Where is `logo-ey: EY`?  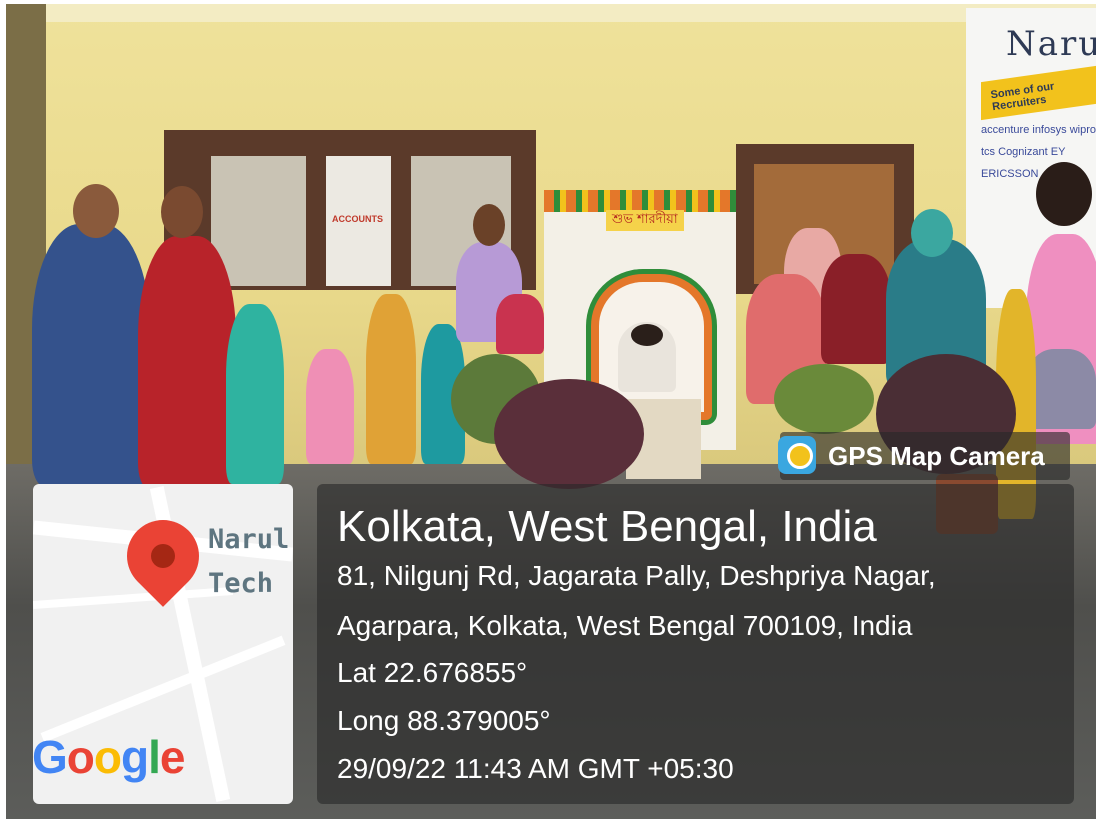
logo-ey: EY is located at coordinates (1058, 152).